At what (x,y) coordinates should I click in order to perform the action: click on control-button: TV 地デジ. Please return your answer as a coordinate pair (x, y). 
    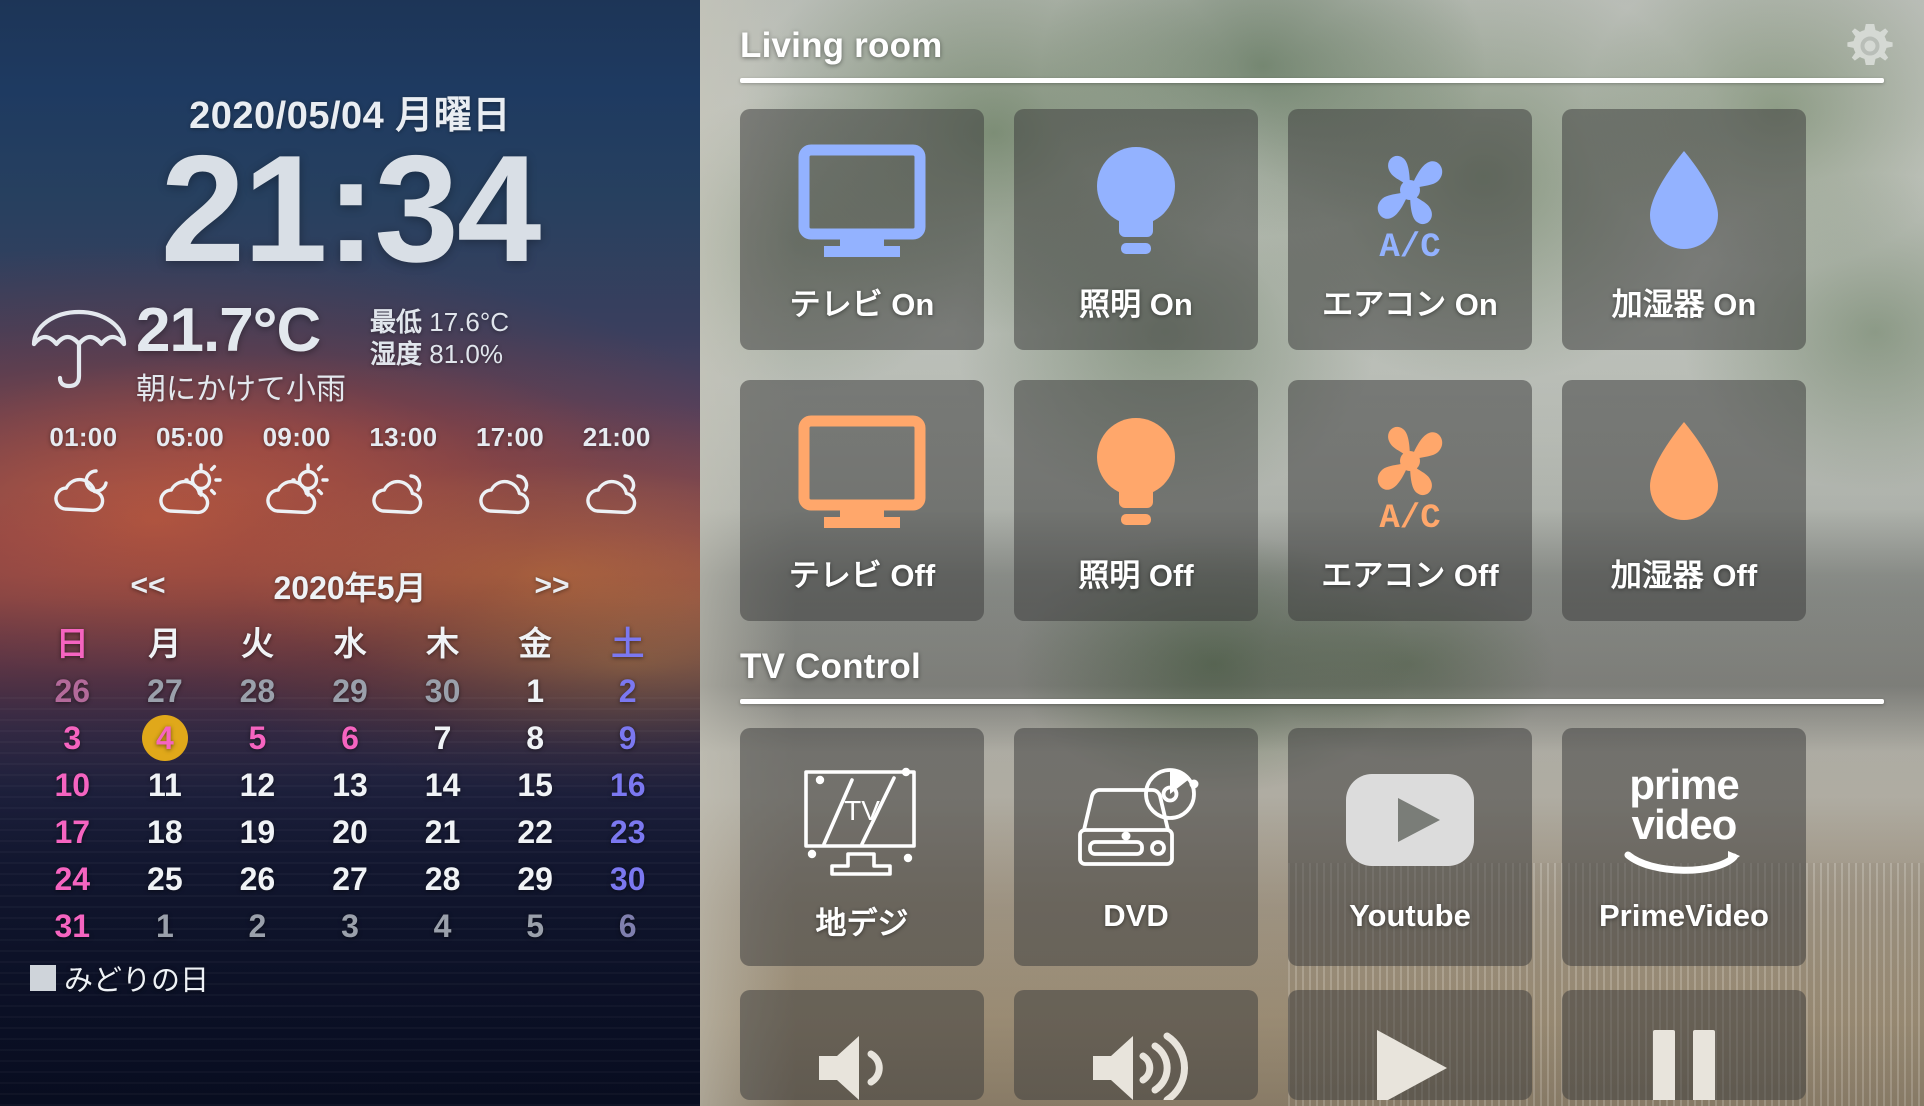
    Looking at the image, I should click on (862, 847).